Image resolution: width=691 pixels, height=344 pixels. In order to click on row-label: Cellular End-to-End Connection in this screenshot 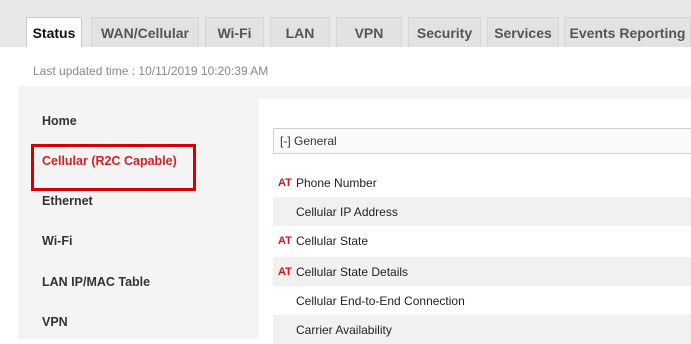, I will do `click(380, 300)`.